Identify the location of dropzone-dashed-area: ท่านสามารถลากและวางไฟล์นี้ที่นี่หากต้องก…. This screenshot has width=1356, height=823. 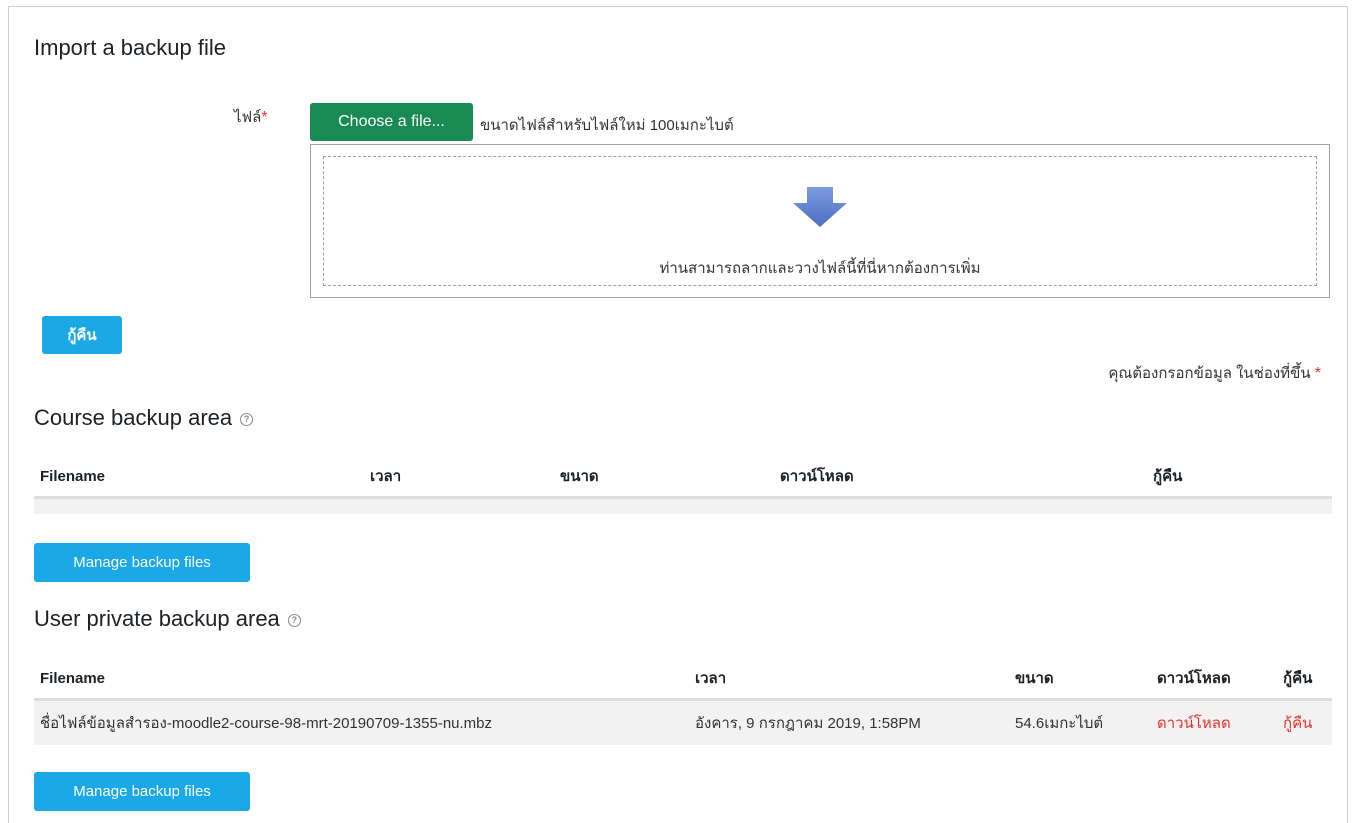
(820, 221).